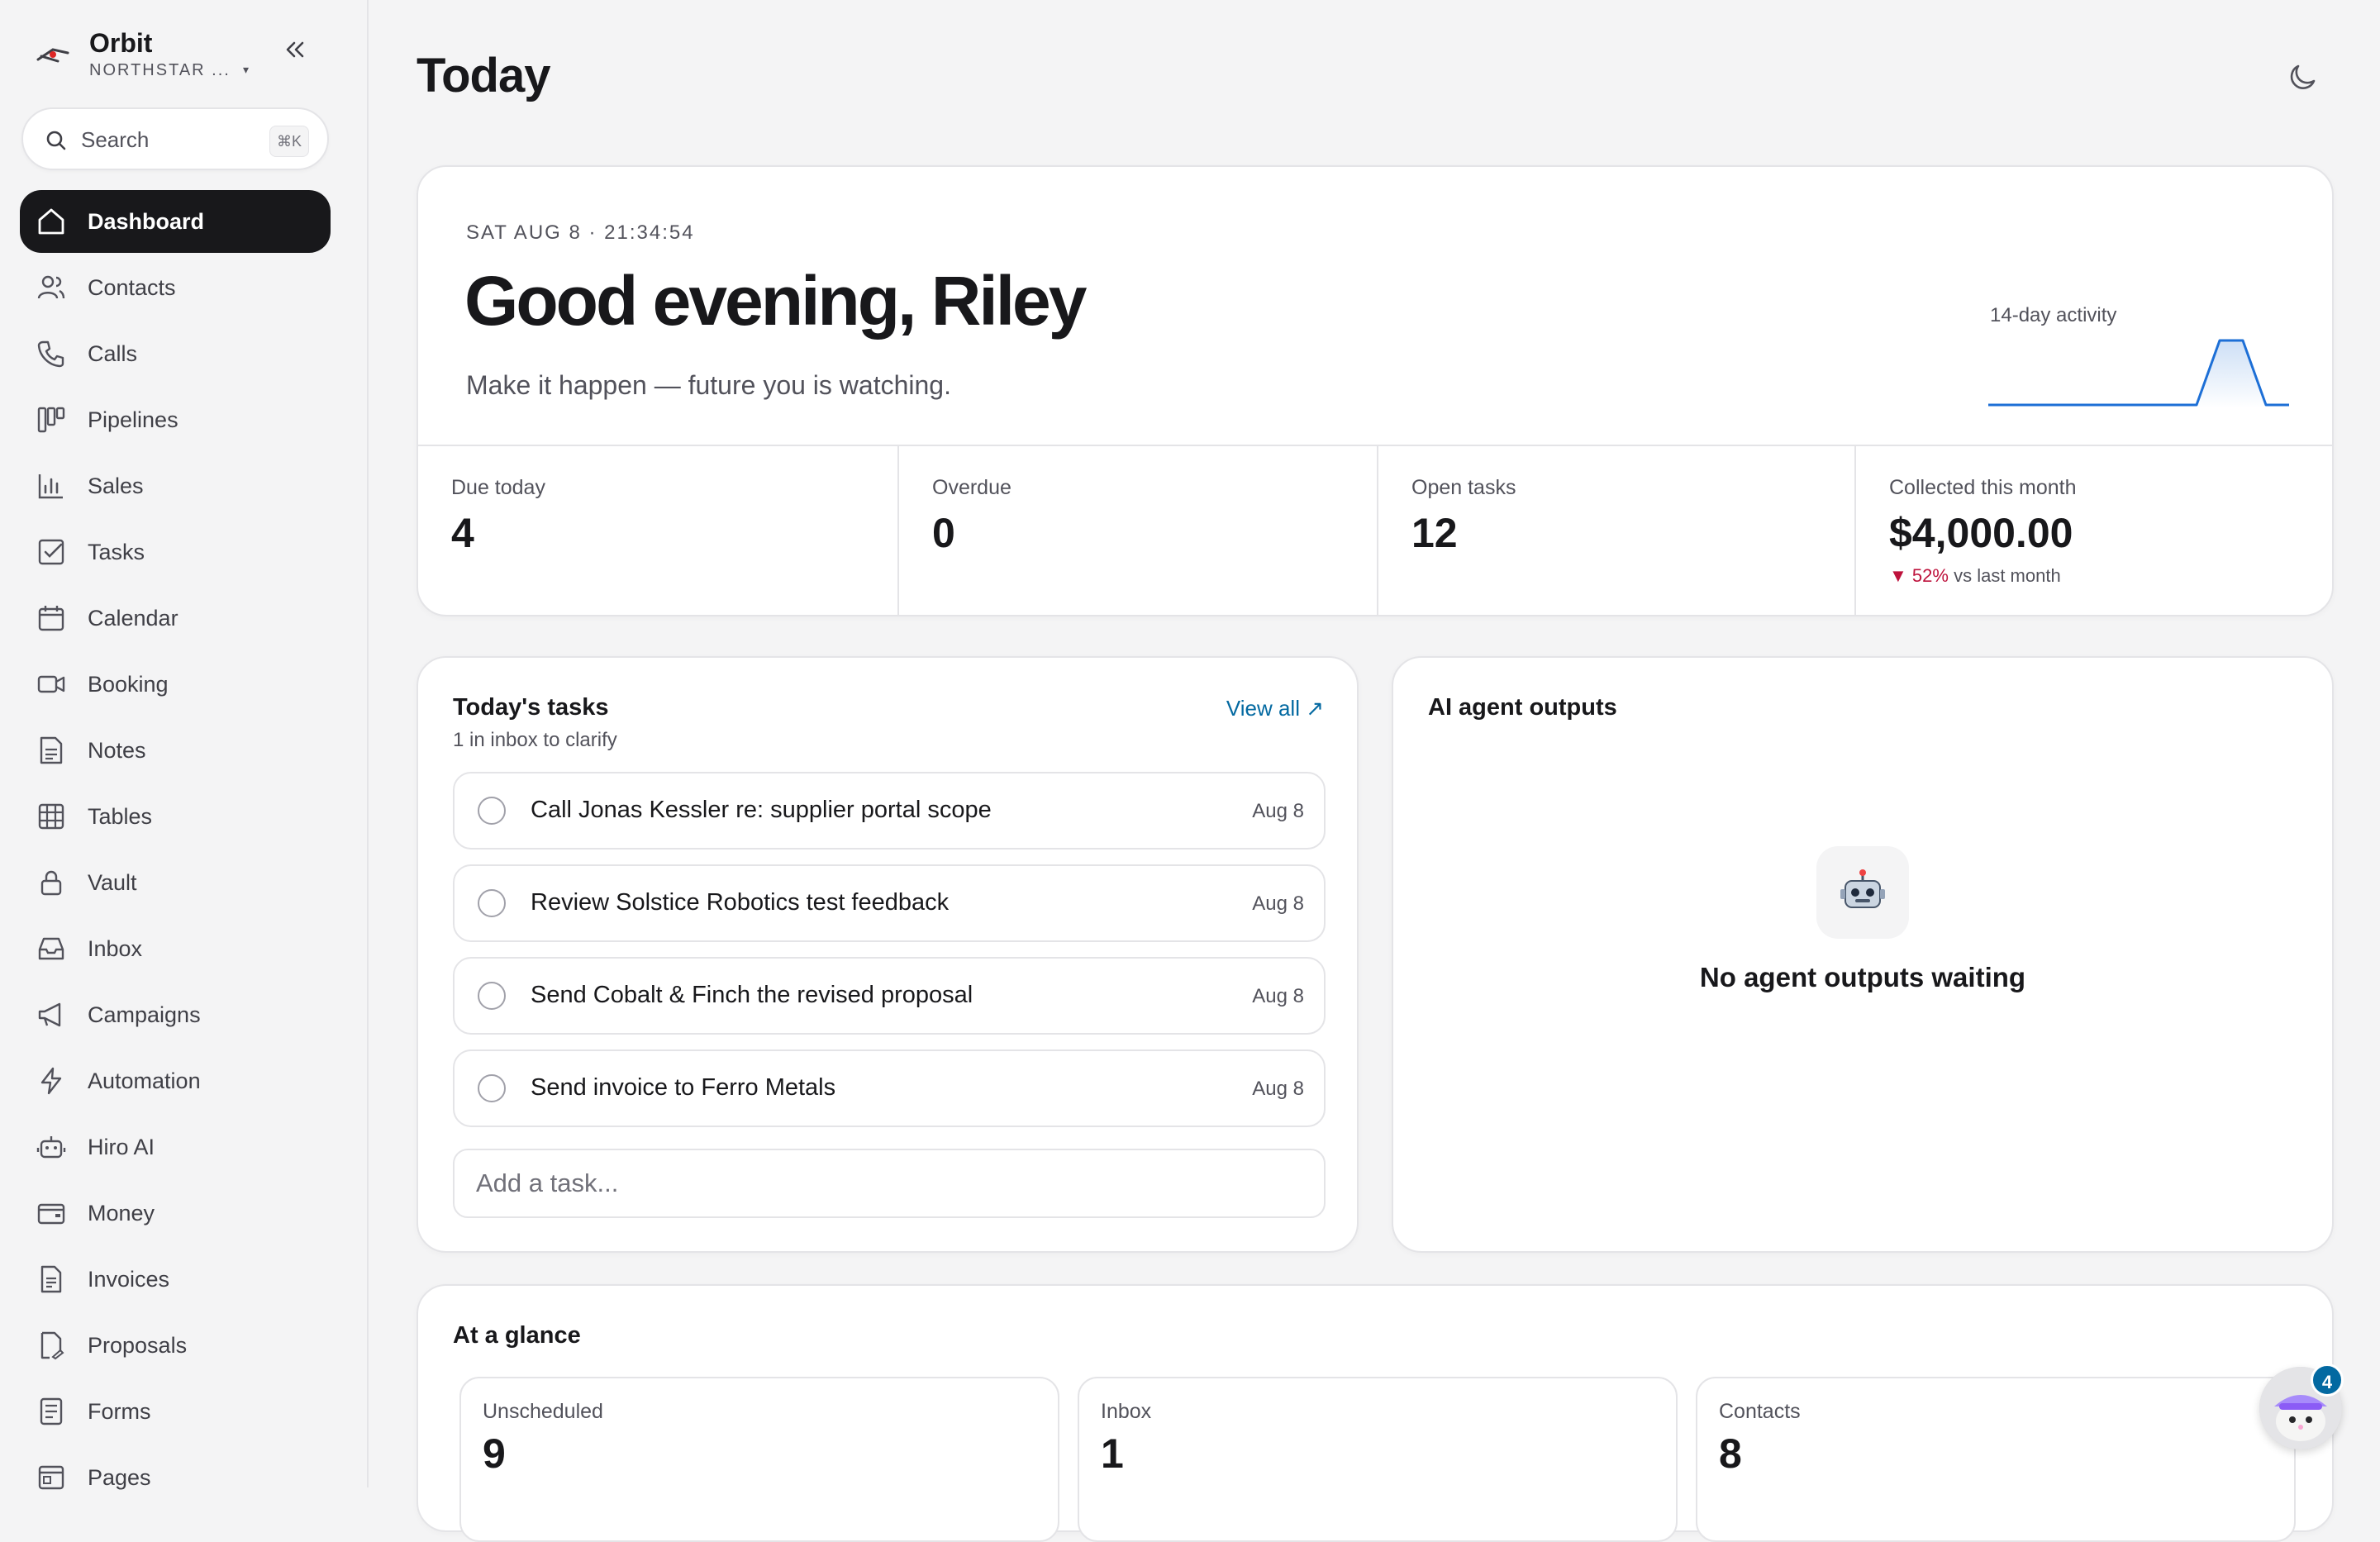  What do you see at coordinates (1275, 708) in the screenshot?
I see `view-all-link: View all ↗` at bounding box center [1275, 708].